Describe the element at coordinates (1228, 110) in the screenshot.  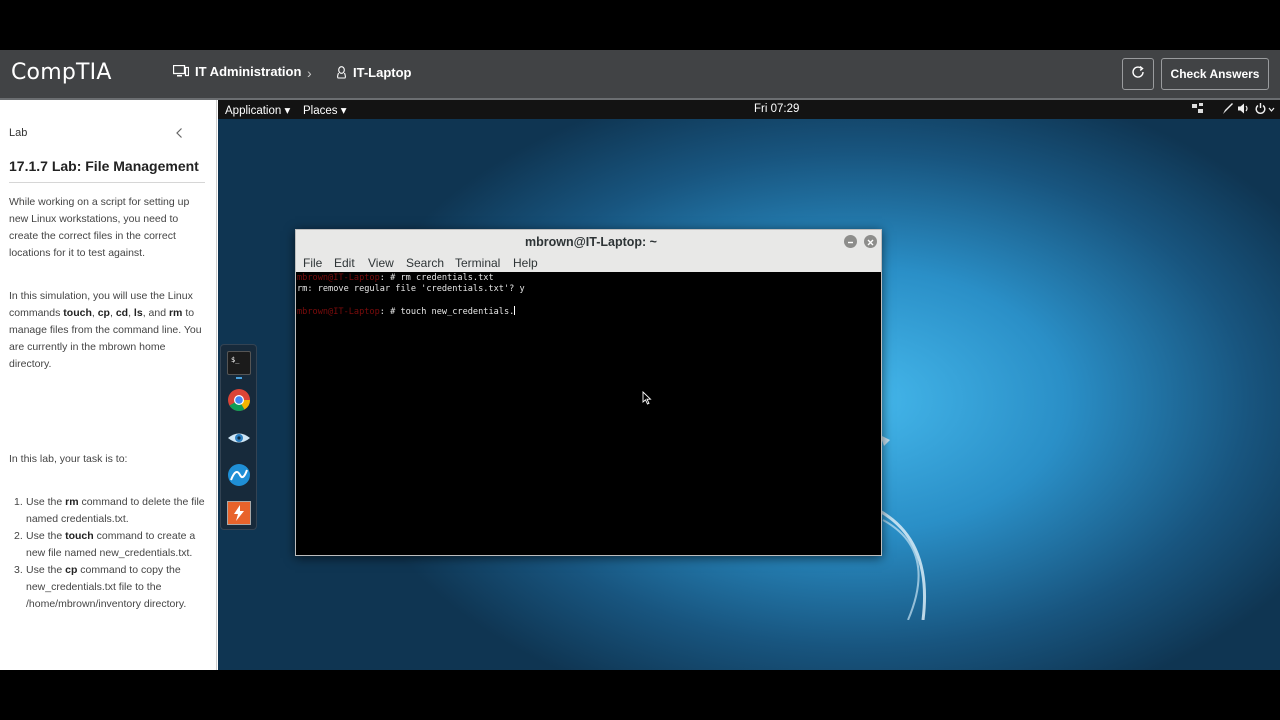
I see `pen-icon` at that location.